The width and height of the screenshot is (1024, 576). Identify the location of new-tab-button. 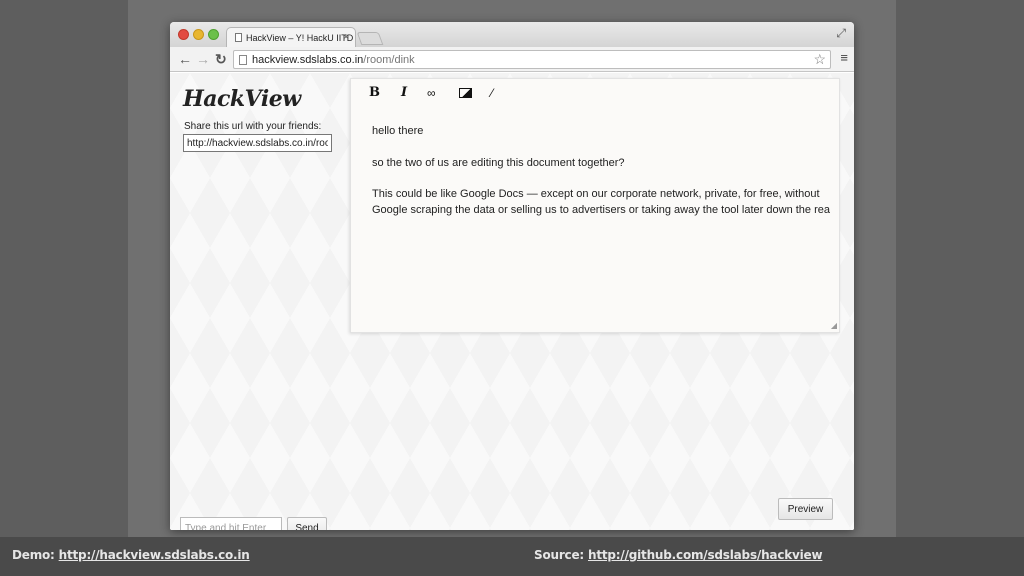
(370, 38).